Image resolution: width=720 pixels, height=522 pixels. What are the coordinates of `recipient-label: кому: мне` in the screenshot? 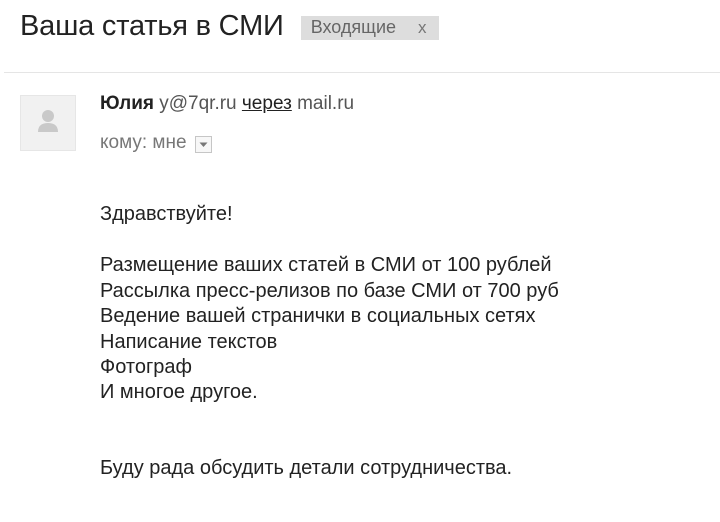 It's located at (143, 142).